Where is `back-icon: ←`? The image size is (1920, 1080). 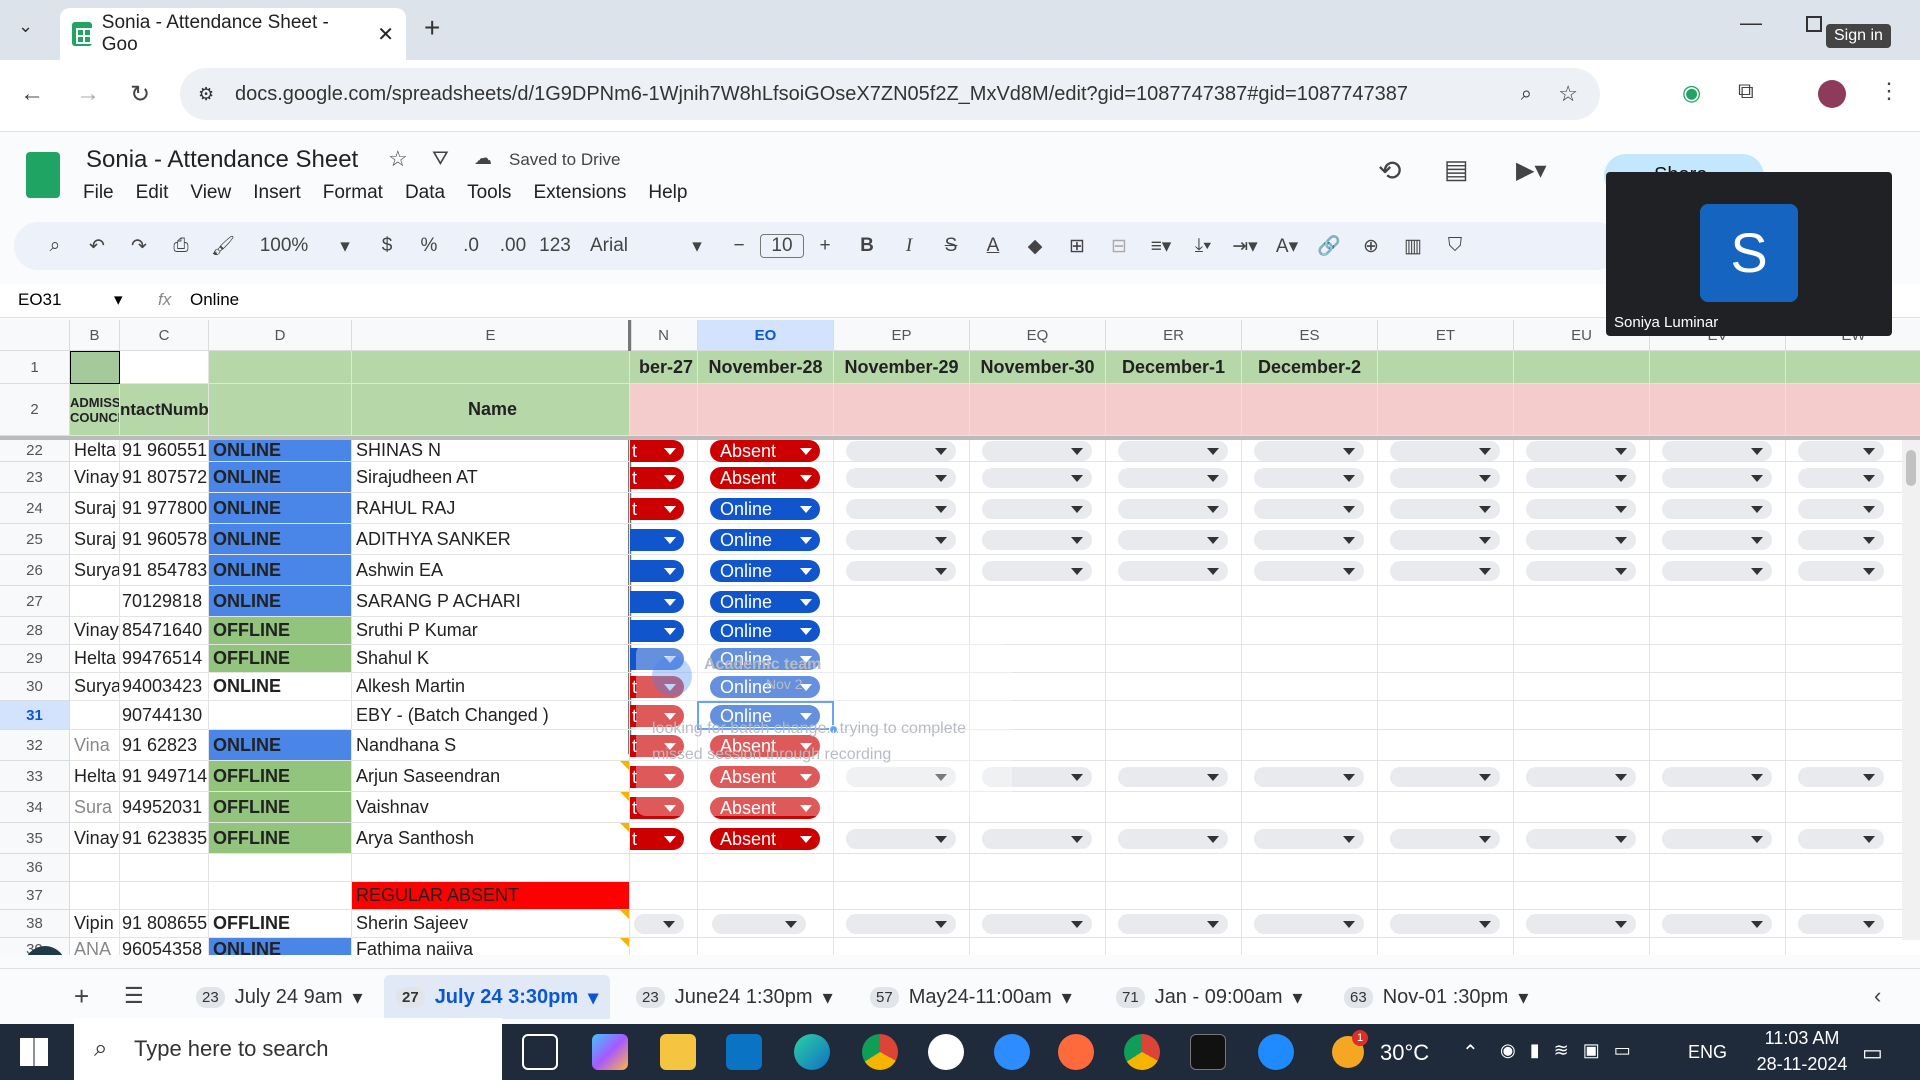 back-icon: ← is located at coordinates (32, 94).